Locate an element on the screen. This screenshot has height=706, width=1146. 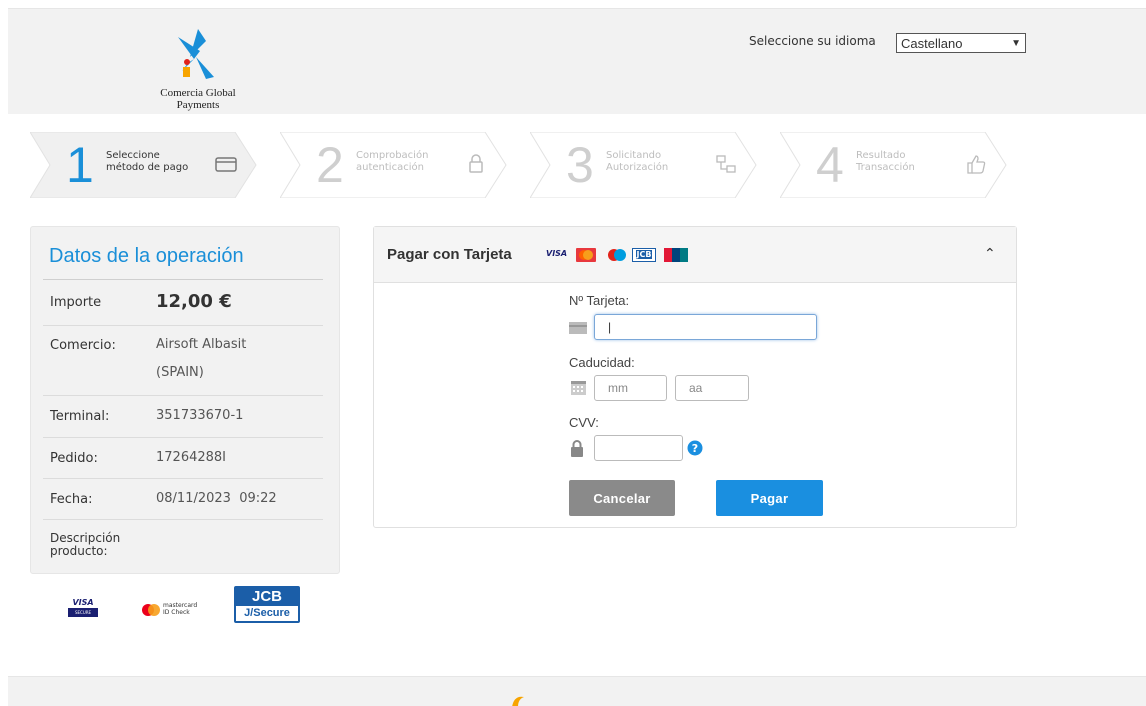
card-field-icon is located at coordinates (578, 328).